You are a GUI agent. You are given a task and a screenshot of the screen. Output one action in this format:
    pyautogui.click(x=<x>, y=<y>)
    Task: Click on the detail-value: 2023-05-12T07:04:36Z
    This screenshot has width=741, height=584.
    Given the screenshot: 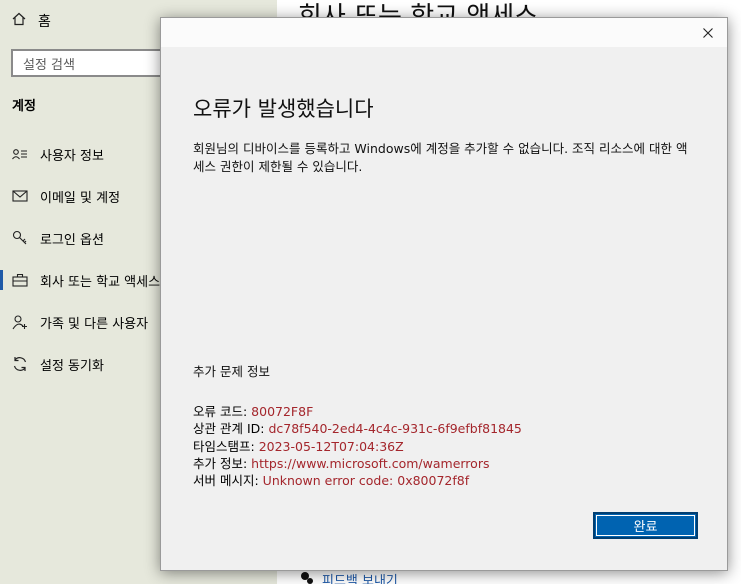 What is the action you would take?
    pyautogui.click(x=331, y=446)
    